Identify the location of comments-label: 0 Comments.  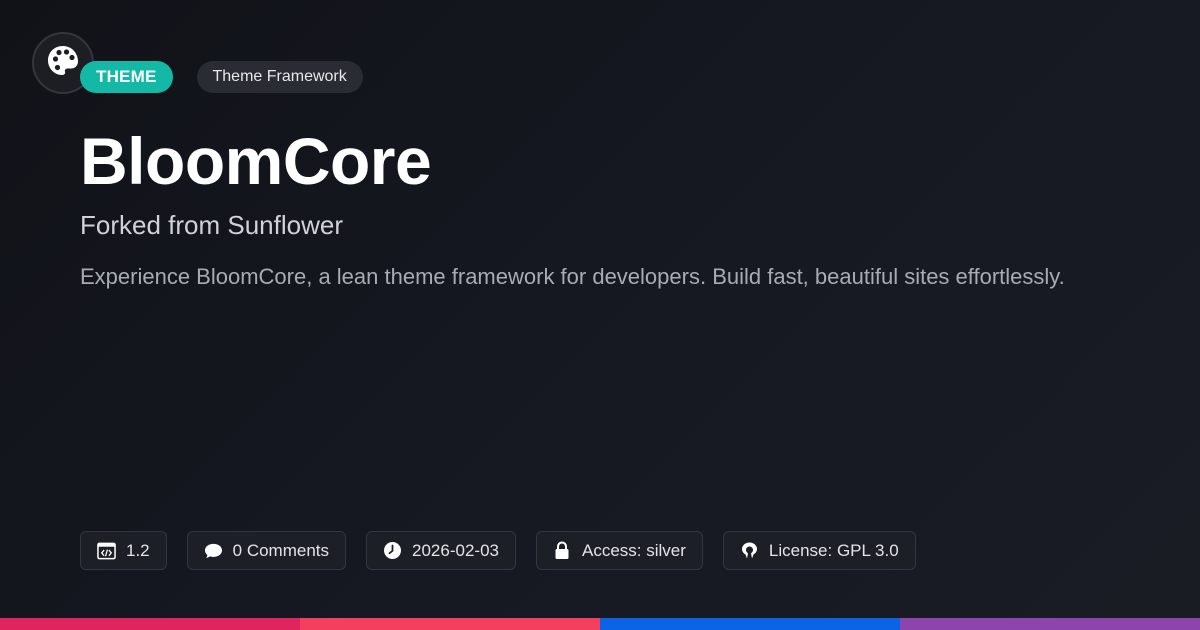
(281, 550).